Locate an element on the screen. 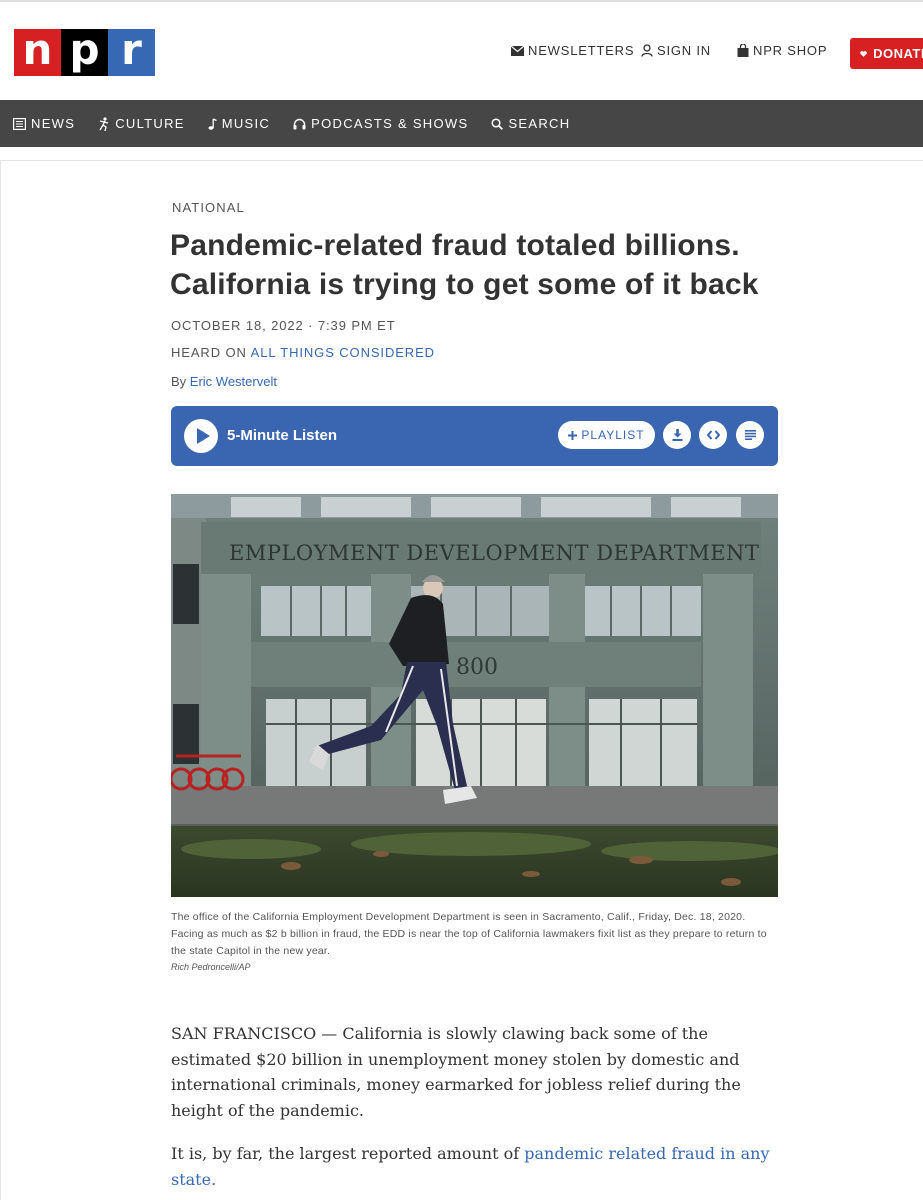 Image resolution: width=923 pixels, height=1200 pixels. photo-credit: Rich Pedroncelli/AP is located at coordinates (211, 967).